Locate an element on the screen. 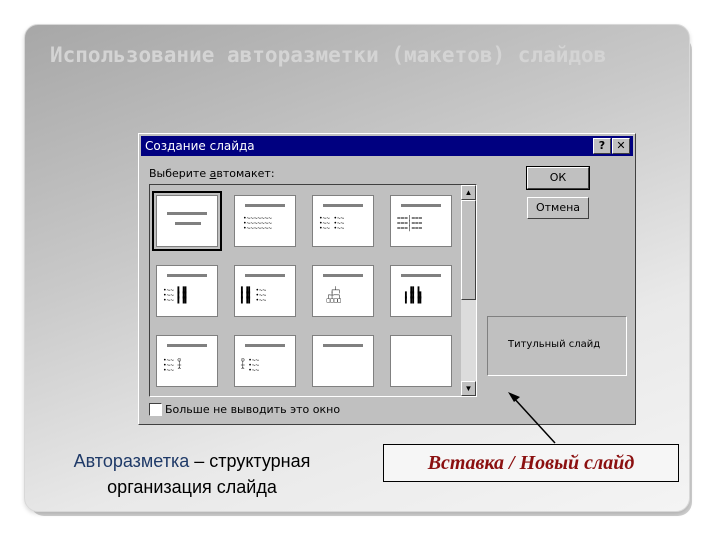 This screenshot has width=720, height=540. caption-line1: – структурная is located at coordinates (250, 461).